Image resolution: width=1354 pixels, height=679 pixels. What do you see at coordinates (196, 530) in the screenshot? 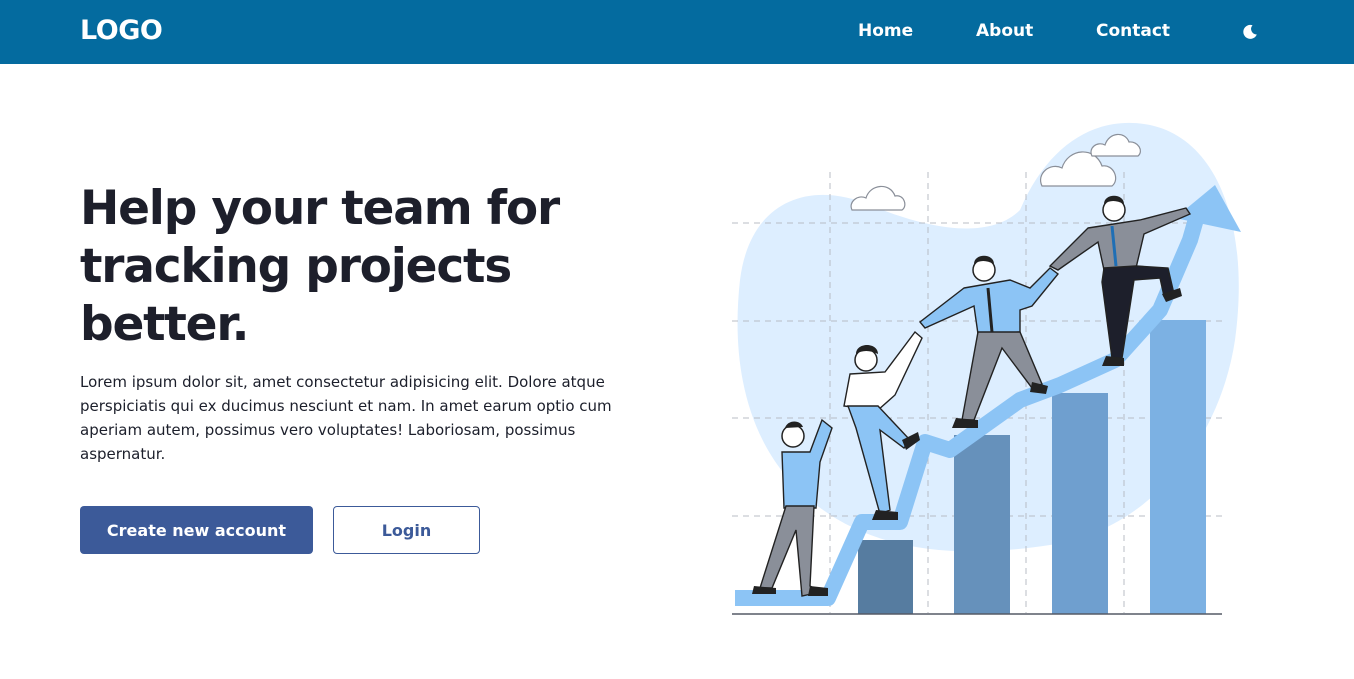
I see `create-account-button: Create new account` at bounding box center [196, 530].